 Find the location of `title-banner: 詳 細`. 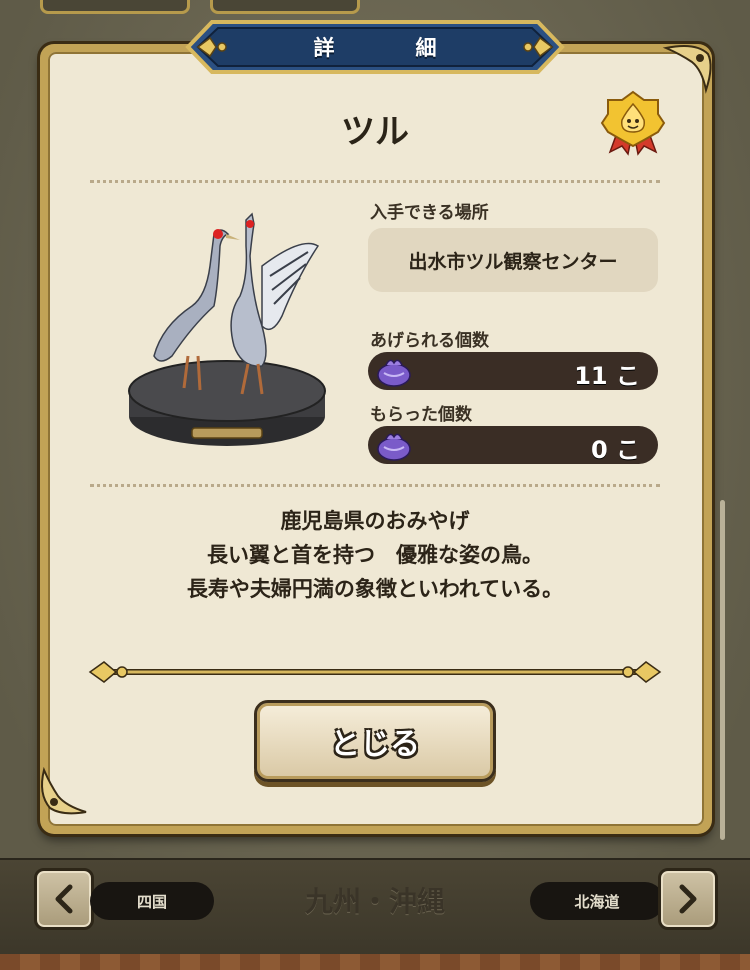

title-banner: 詳 細 is located at coordinates (375, 47).